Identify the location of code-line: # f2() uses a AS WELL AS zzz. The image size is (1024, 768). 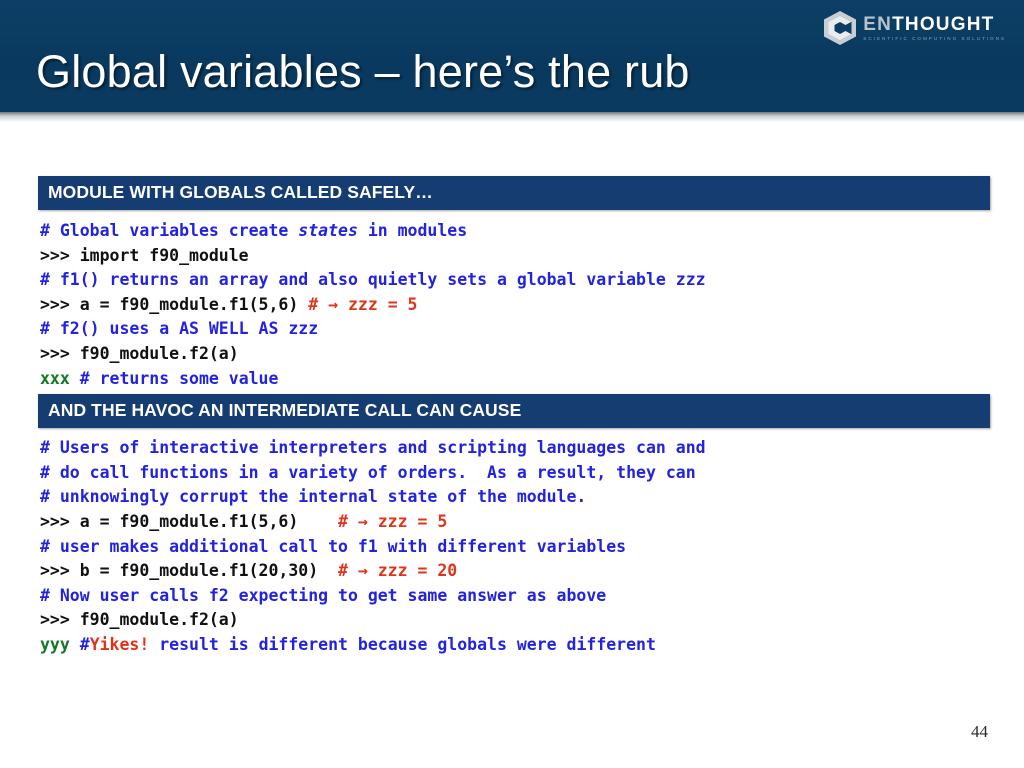
(515, 329).